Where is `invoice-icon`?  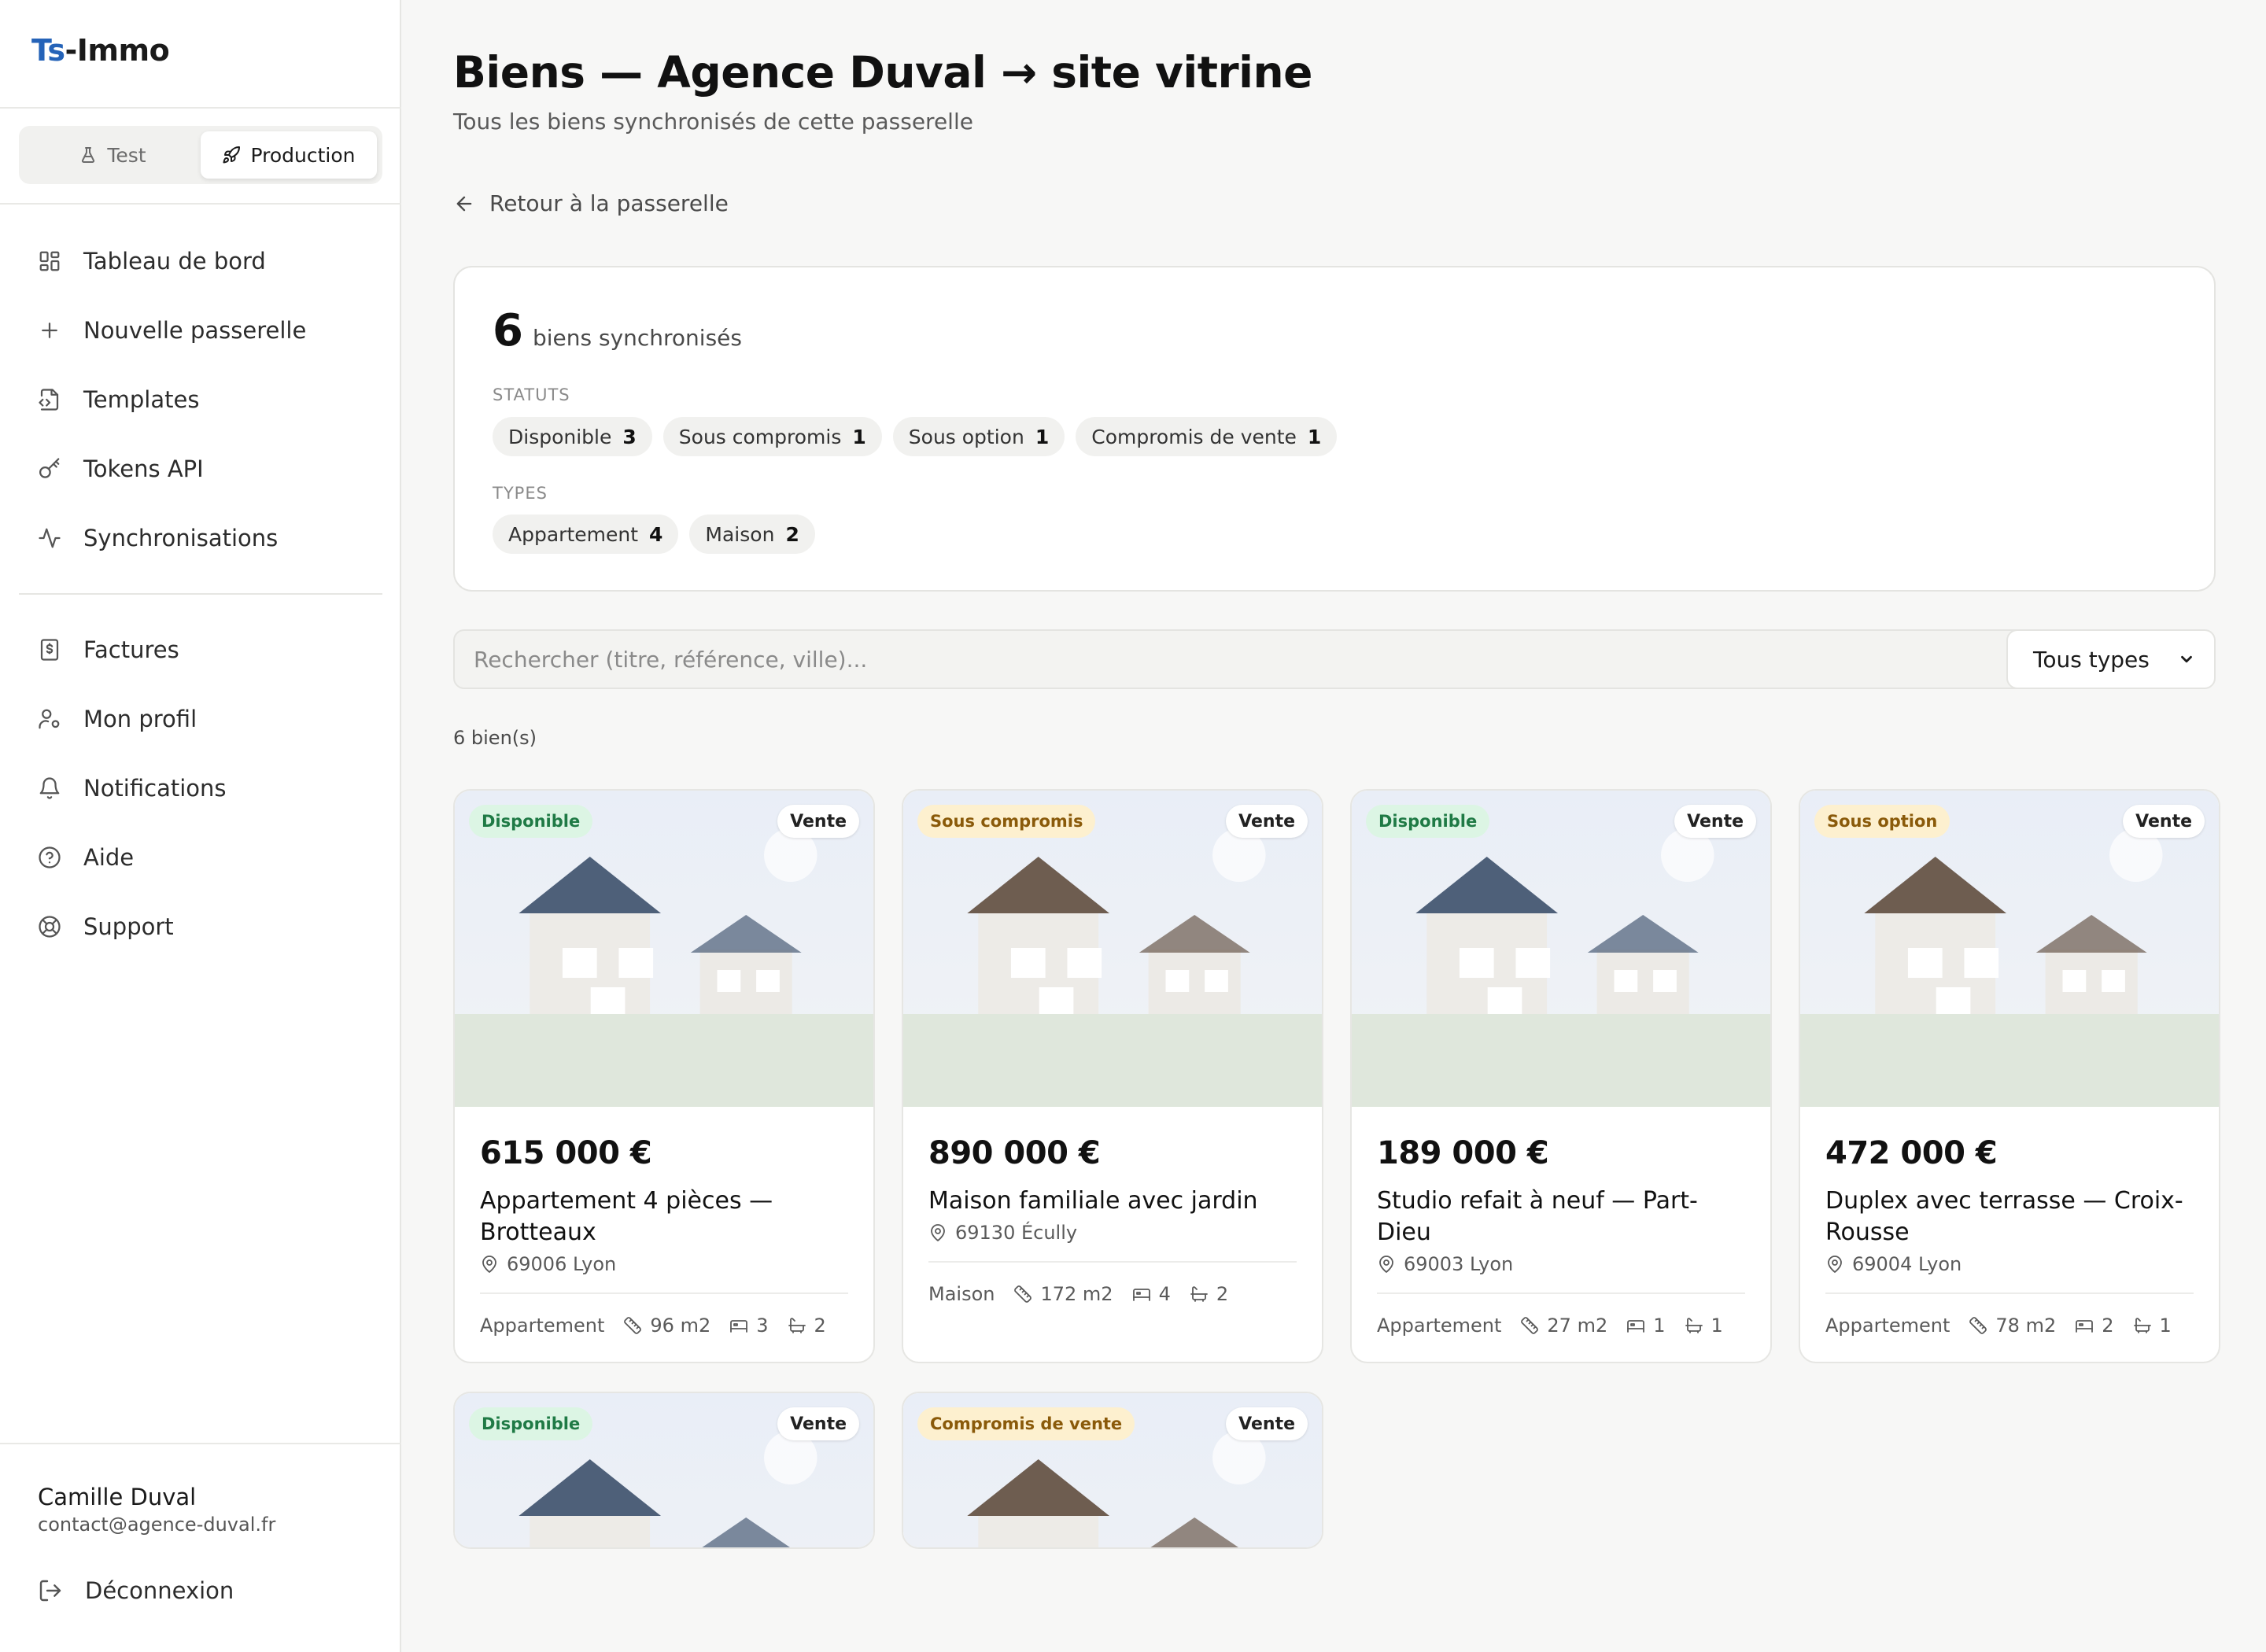
invoice-icon is located at coordinates (49, 650).